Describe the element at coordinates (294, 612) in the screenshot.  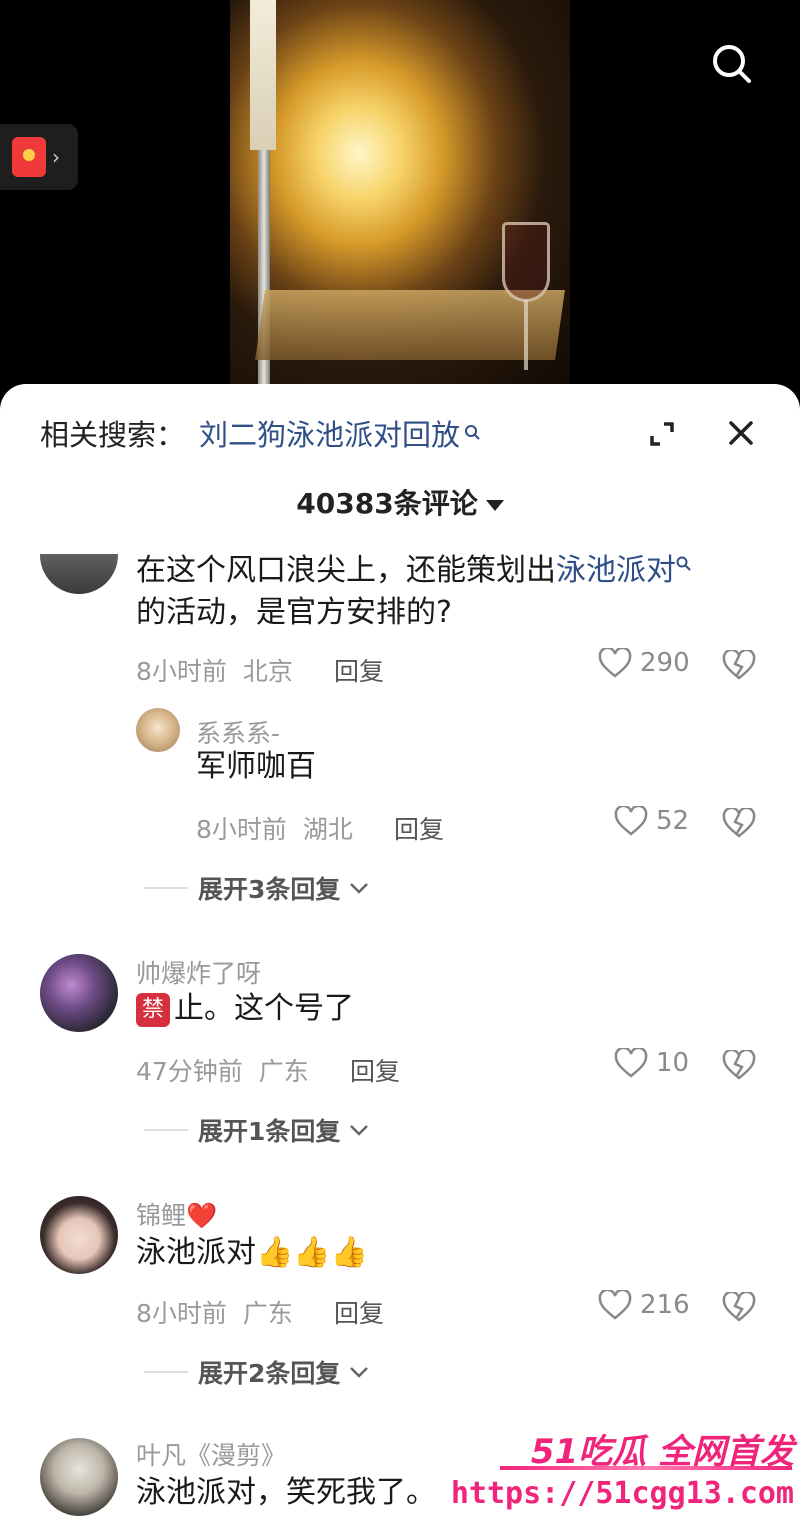
I see `comment-text-line2: 的活动，是官方安排的?` at that location.